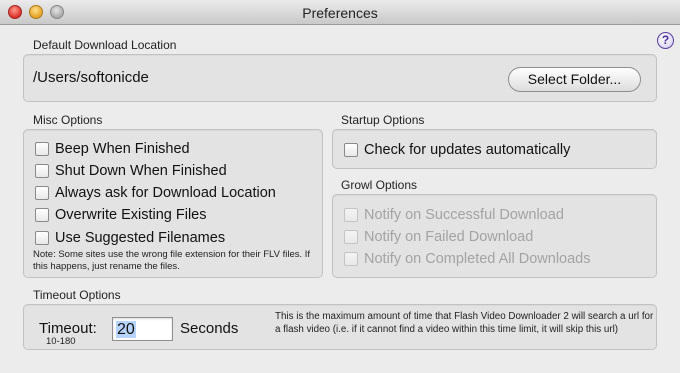 The height and width of the screenshot is (373, 680). Describe the element at coordinates (68, 120) in the screenshot. I see `misc-options-label: Misc Options` at that location.